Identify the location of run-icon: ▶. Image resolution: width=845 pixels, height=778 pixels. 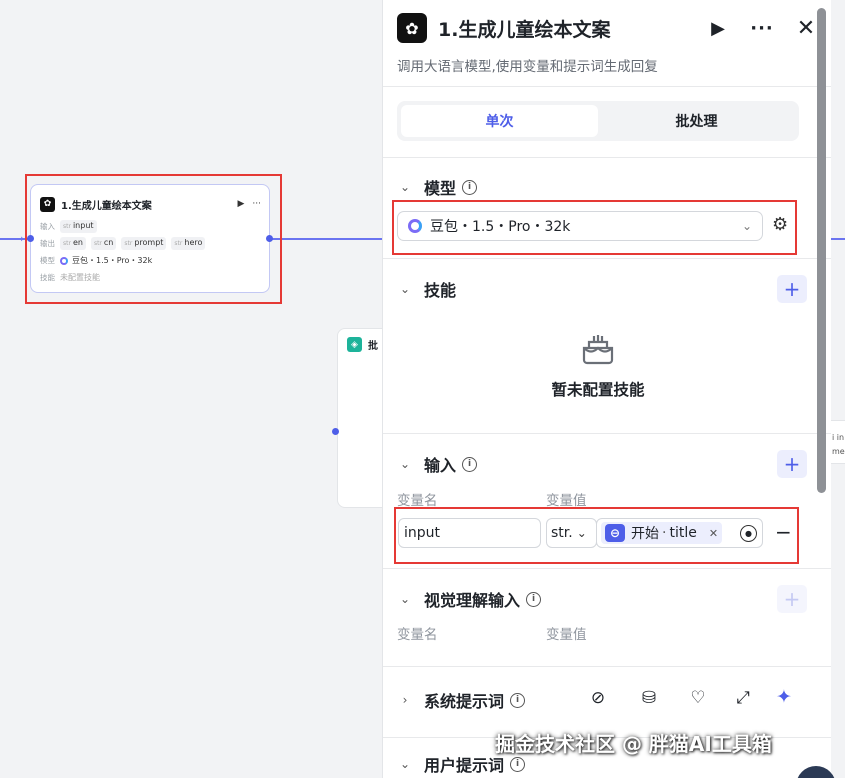
(718, 28).